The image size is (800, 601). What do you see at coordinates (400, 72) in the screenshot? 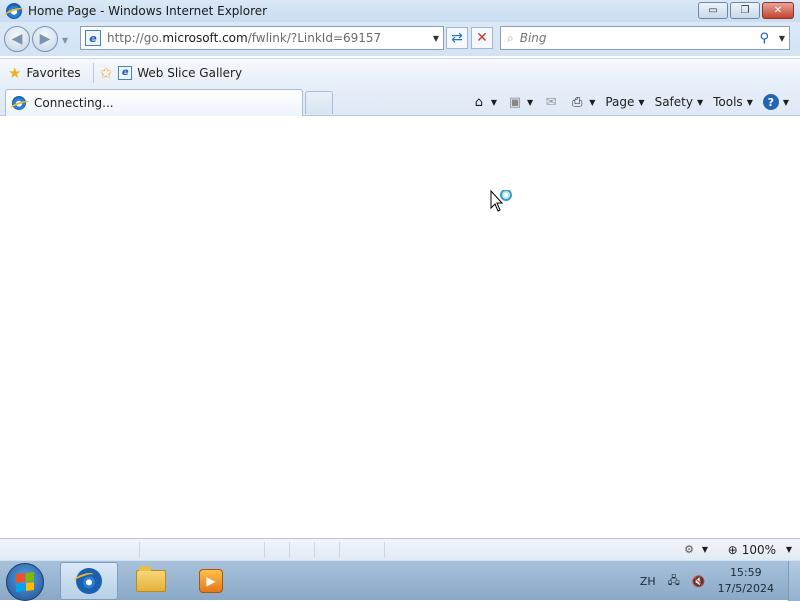
I see `favorites-bar: ★ Favorites ✩ e Web Slice Gallery` at bounding box center [400, 72].